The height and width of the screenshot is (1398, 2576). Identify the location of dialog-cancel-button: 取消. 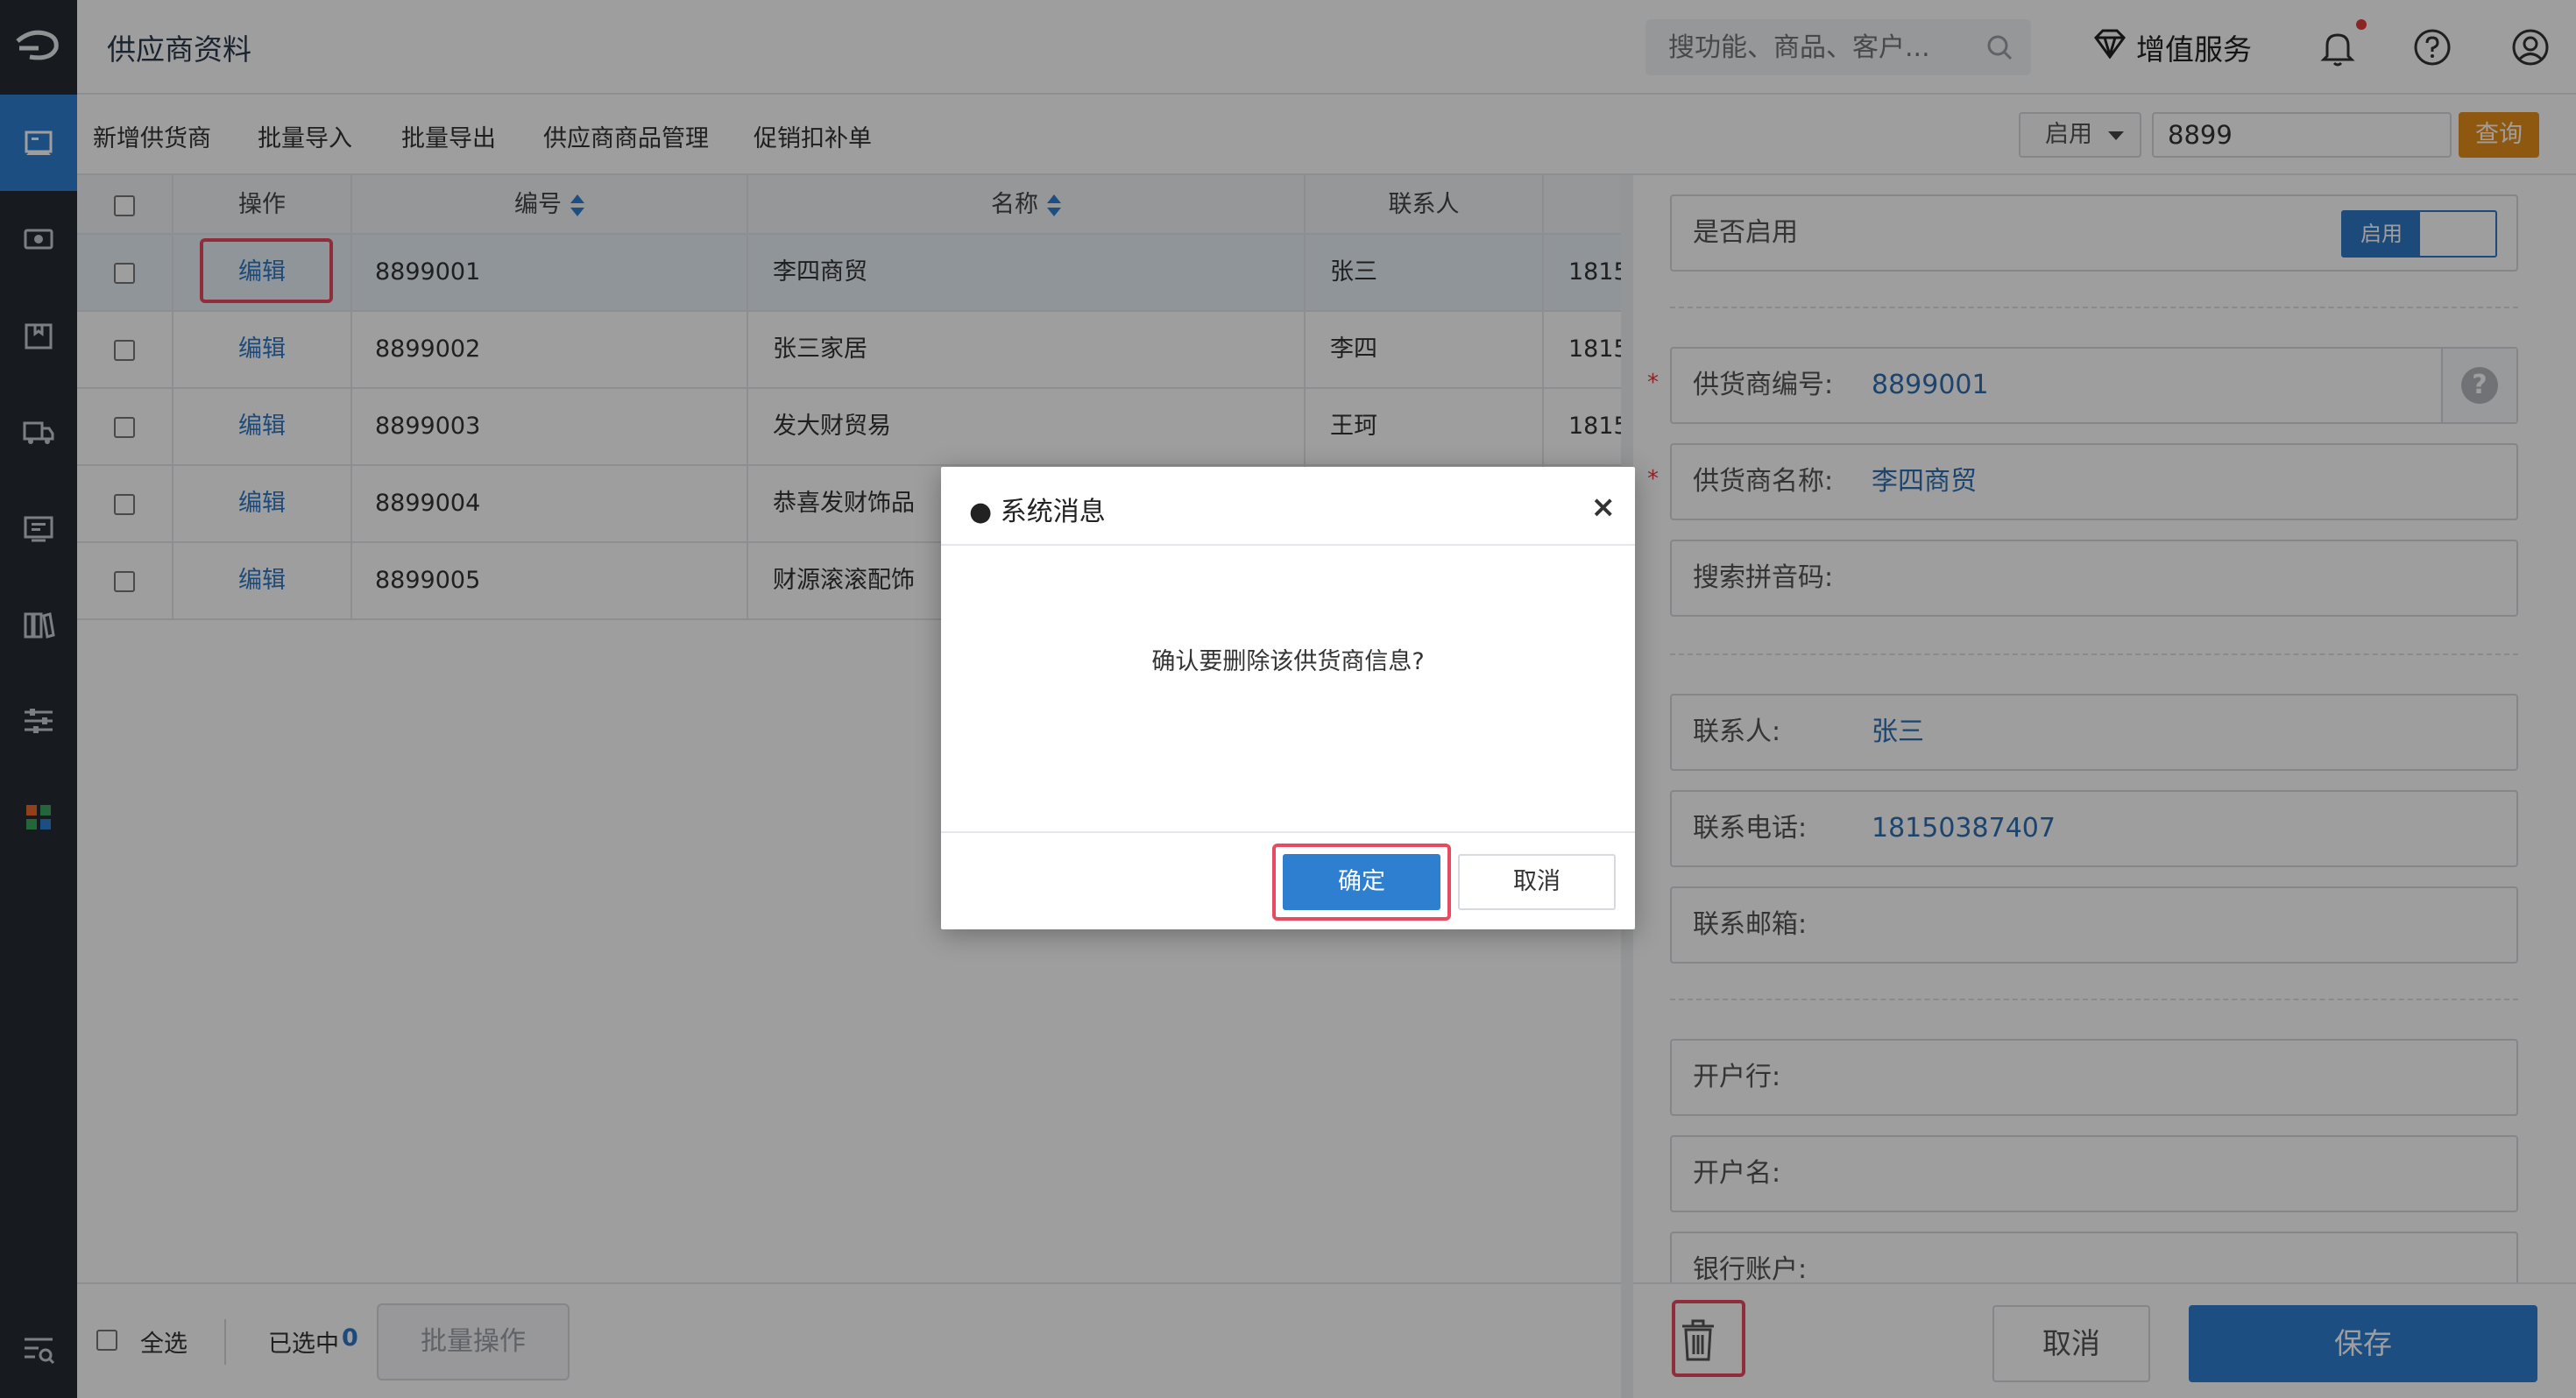
(1537, 882).